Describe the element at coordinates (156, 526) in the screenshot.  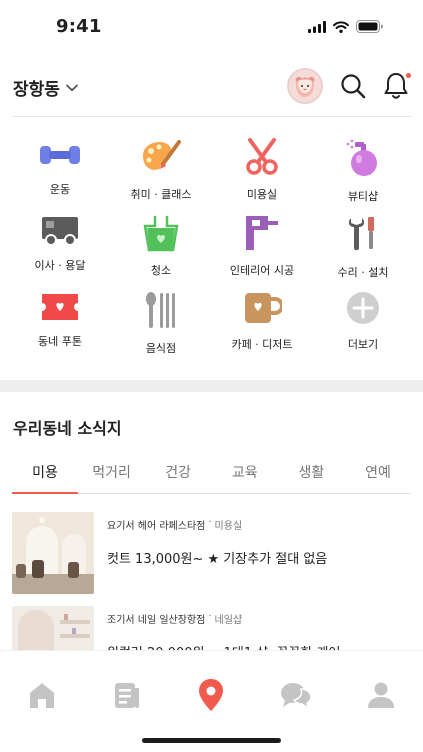
I see `post-shop-name: 요기서 헤어 라페스타점` at that location.